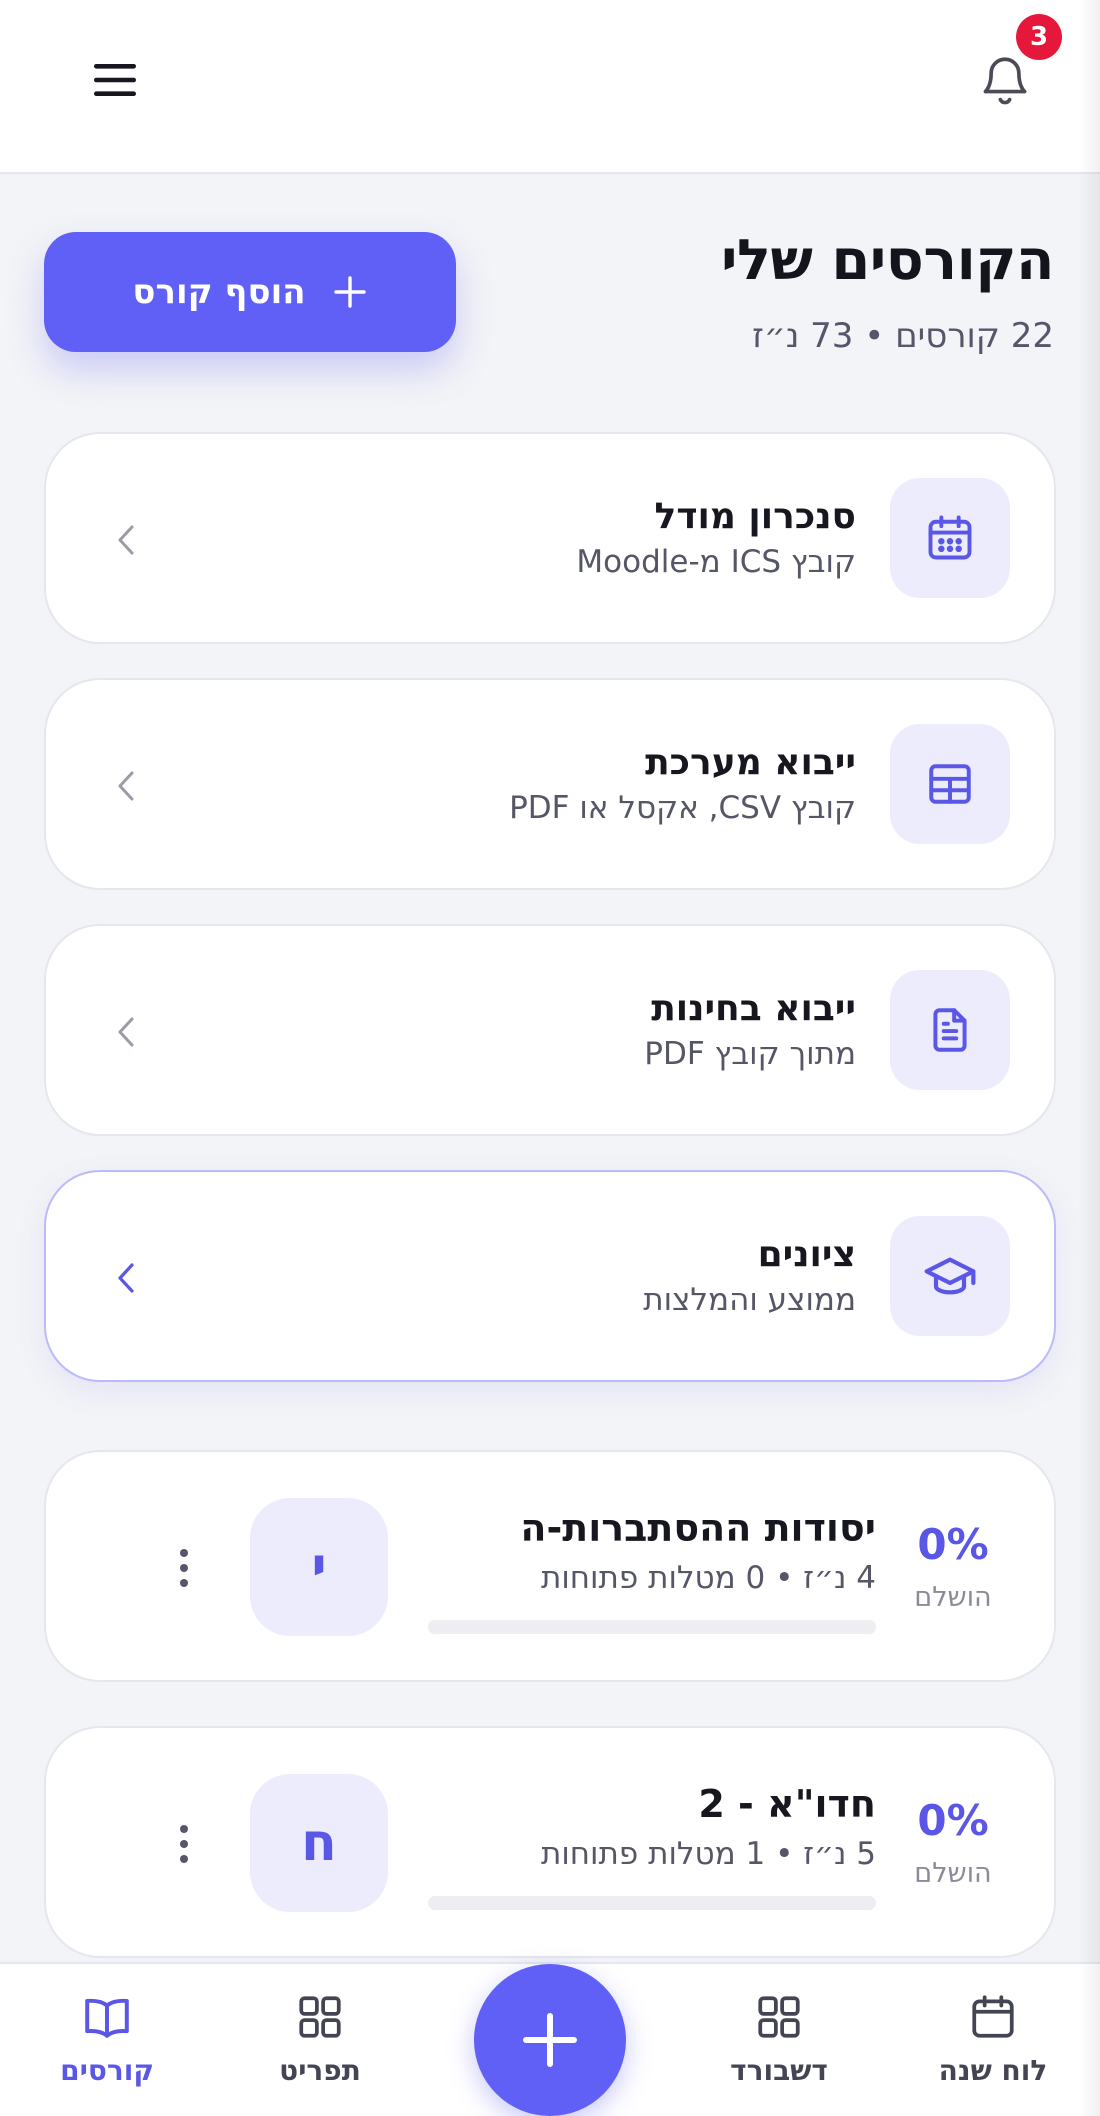 This screenshot has height=2116, width=1100. Describe the element at coordinates (993, 2047) in the screenshot. I see `nav-item-calendar: לוח שנה` at that location.